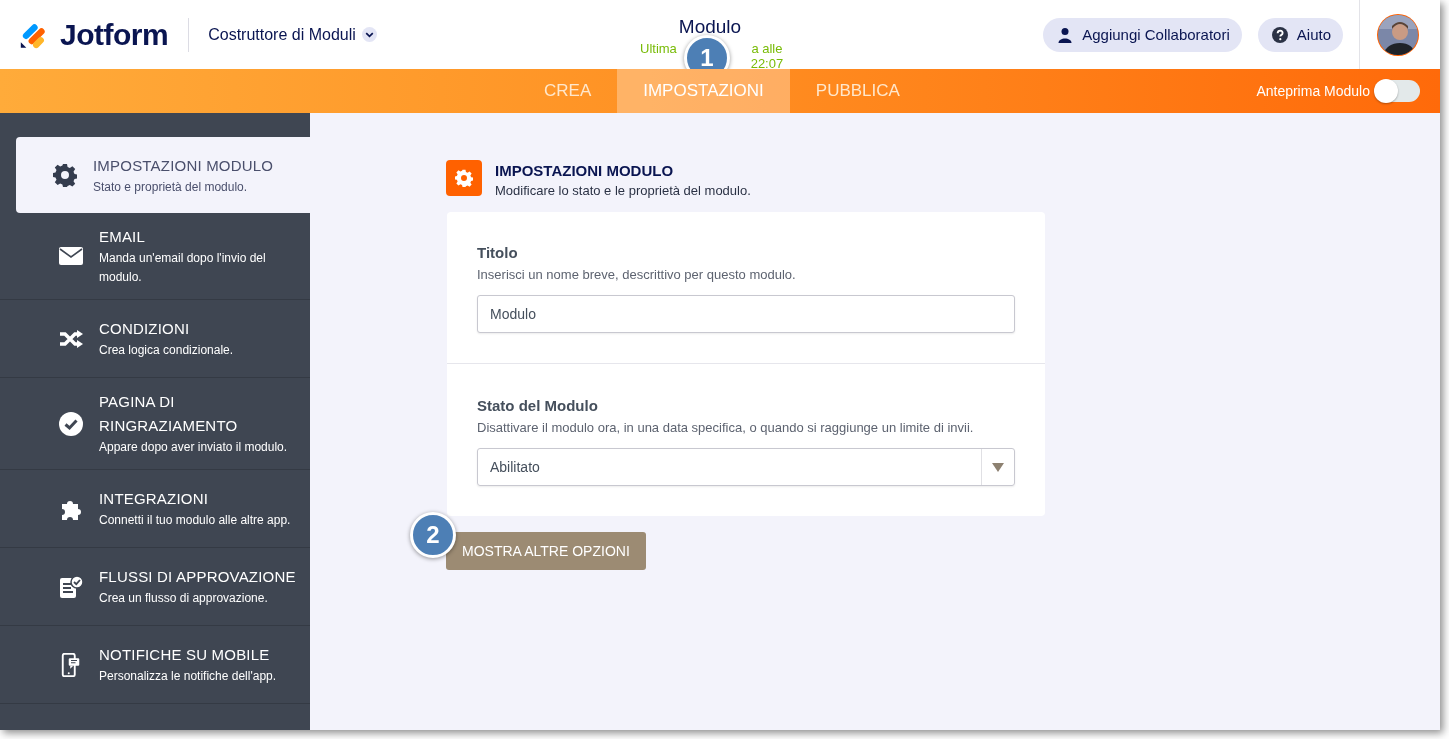 This screenshot has width=1449, height=739. What do you see at coordinates (195, 520) in the screenshot?
I see `sidebar-item-subtitle: Connetti il tuo modulo alle altre app.` at bounding box center [195, 520].